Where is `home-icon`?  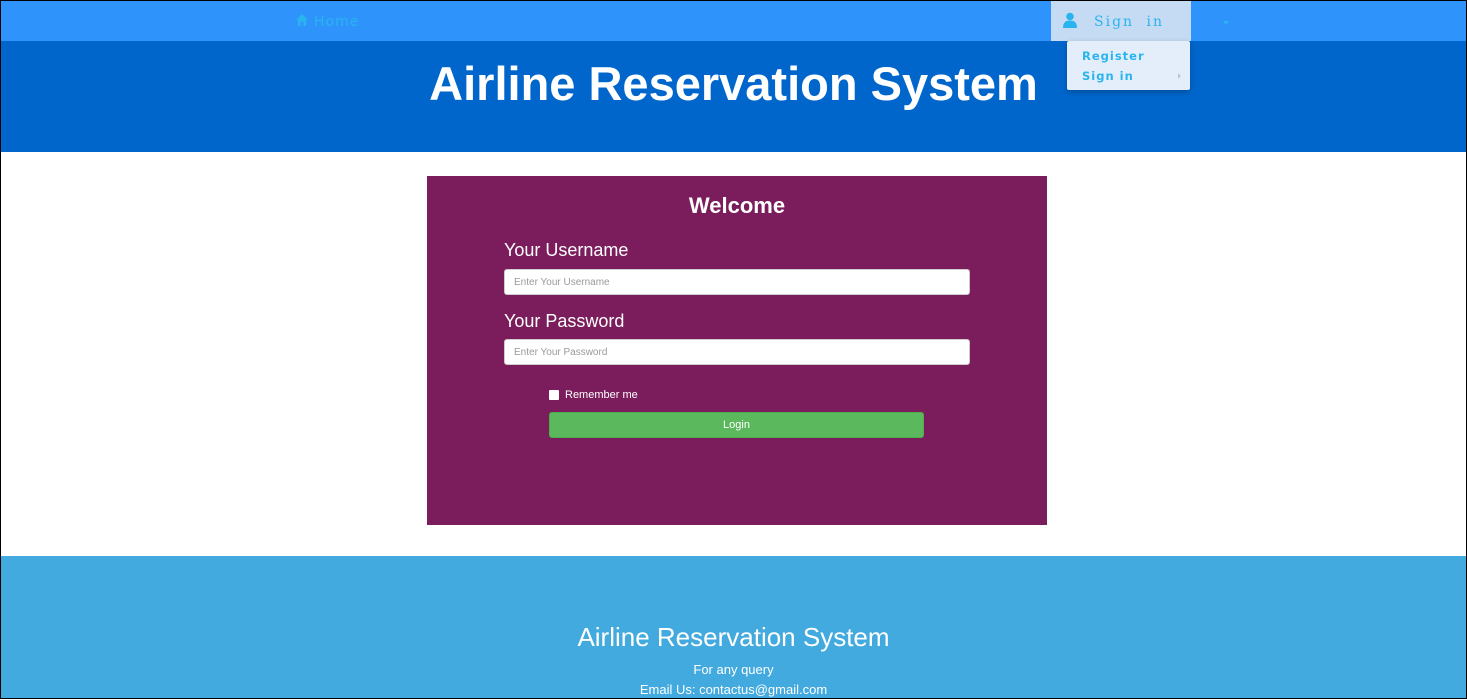 home-icon is located at coordinates (302, 22).